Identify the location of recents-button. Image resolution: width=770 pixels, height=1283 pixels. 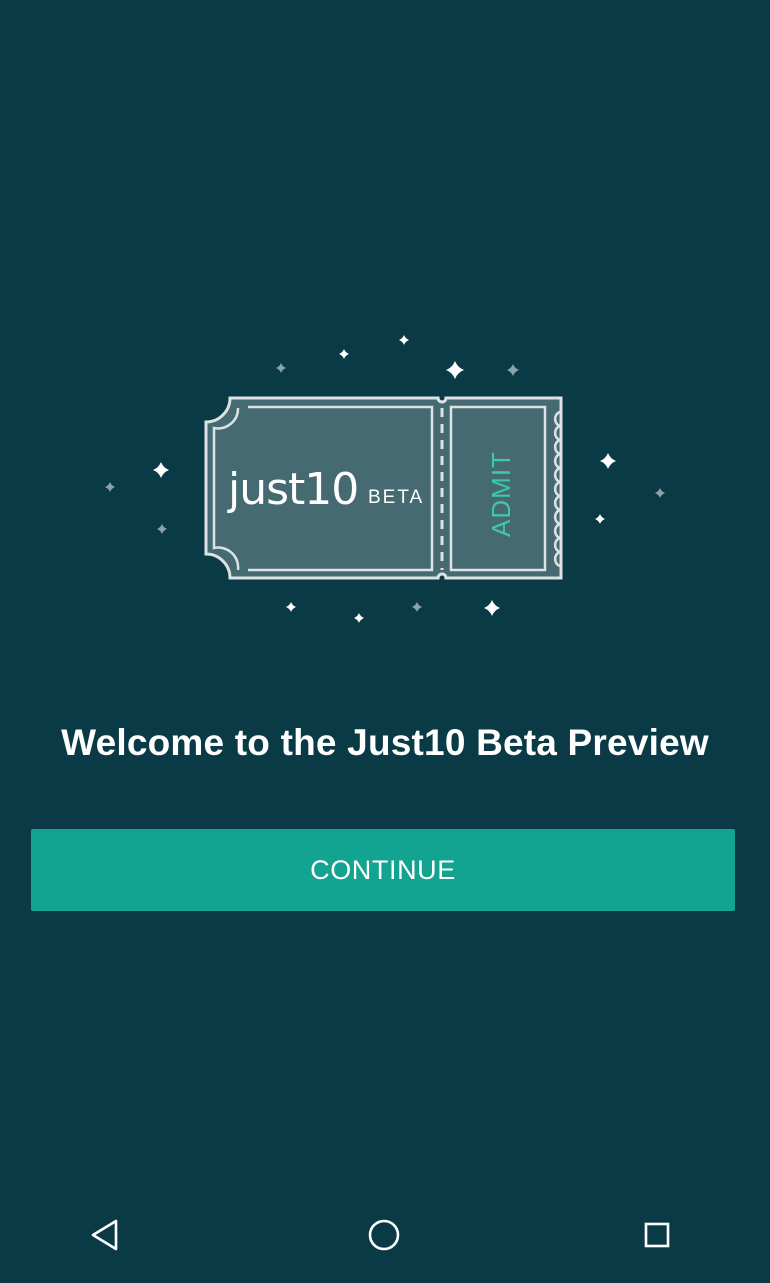
(657, 1235).